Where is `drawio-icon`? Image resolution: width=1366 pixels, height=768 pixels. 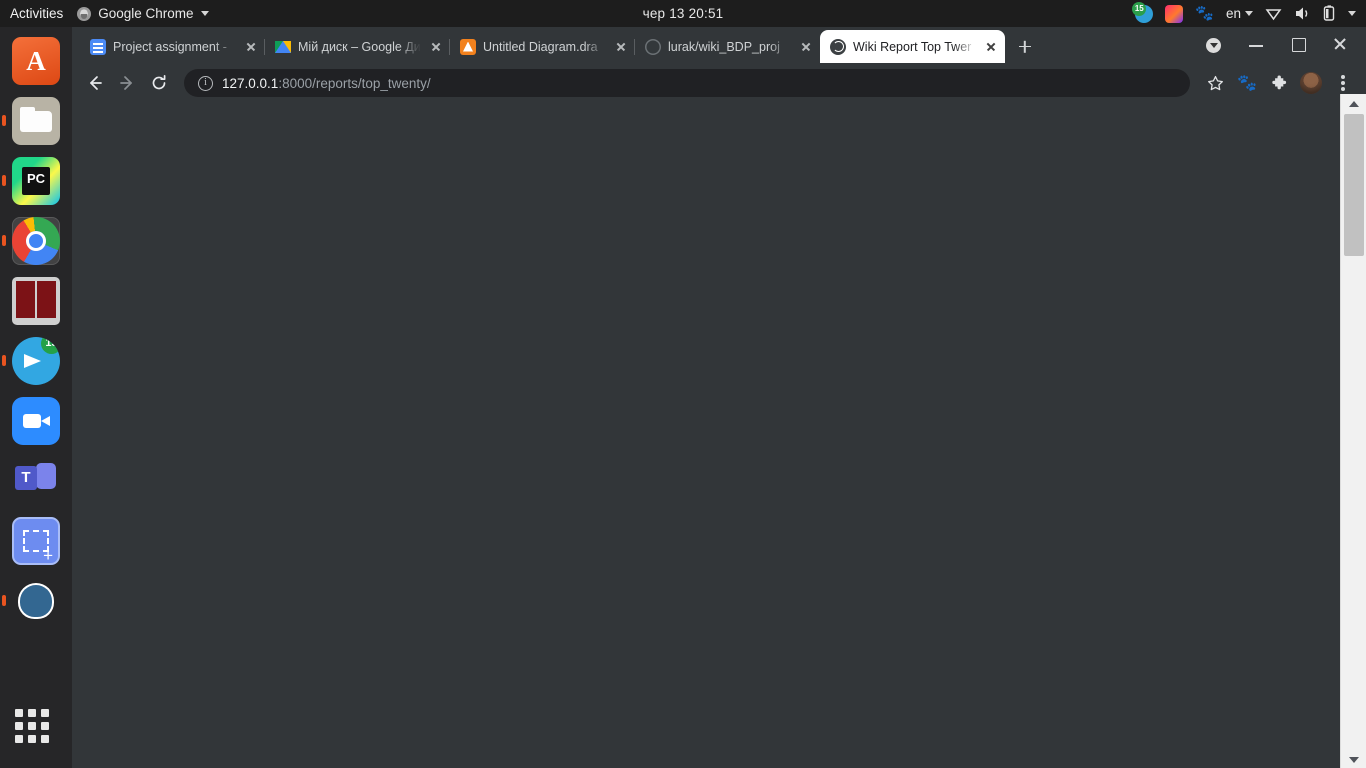 drawio-icon is located at coordinates (468, 46).